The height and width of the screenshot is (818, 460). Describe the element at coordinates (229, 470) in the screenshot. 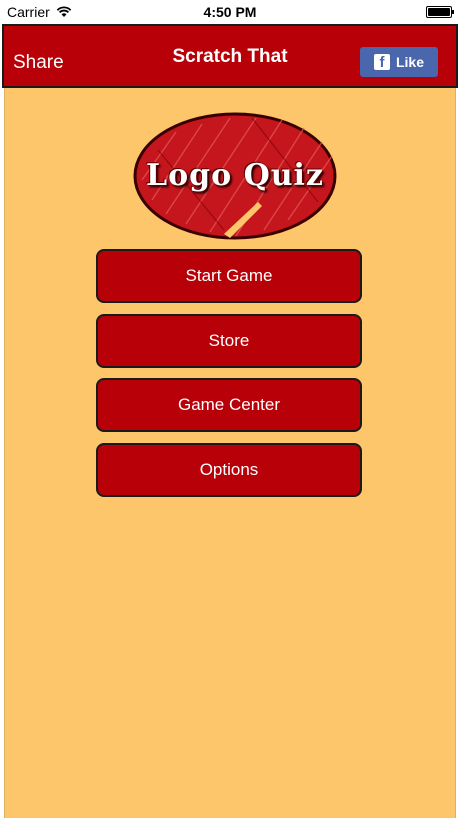

I see `options-button: Options` at that location.